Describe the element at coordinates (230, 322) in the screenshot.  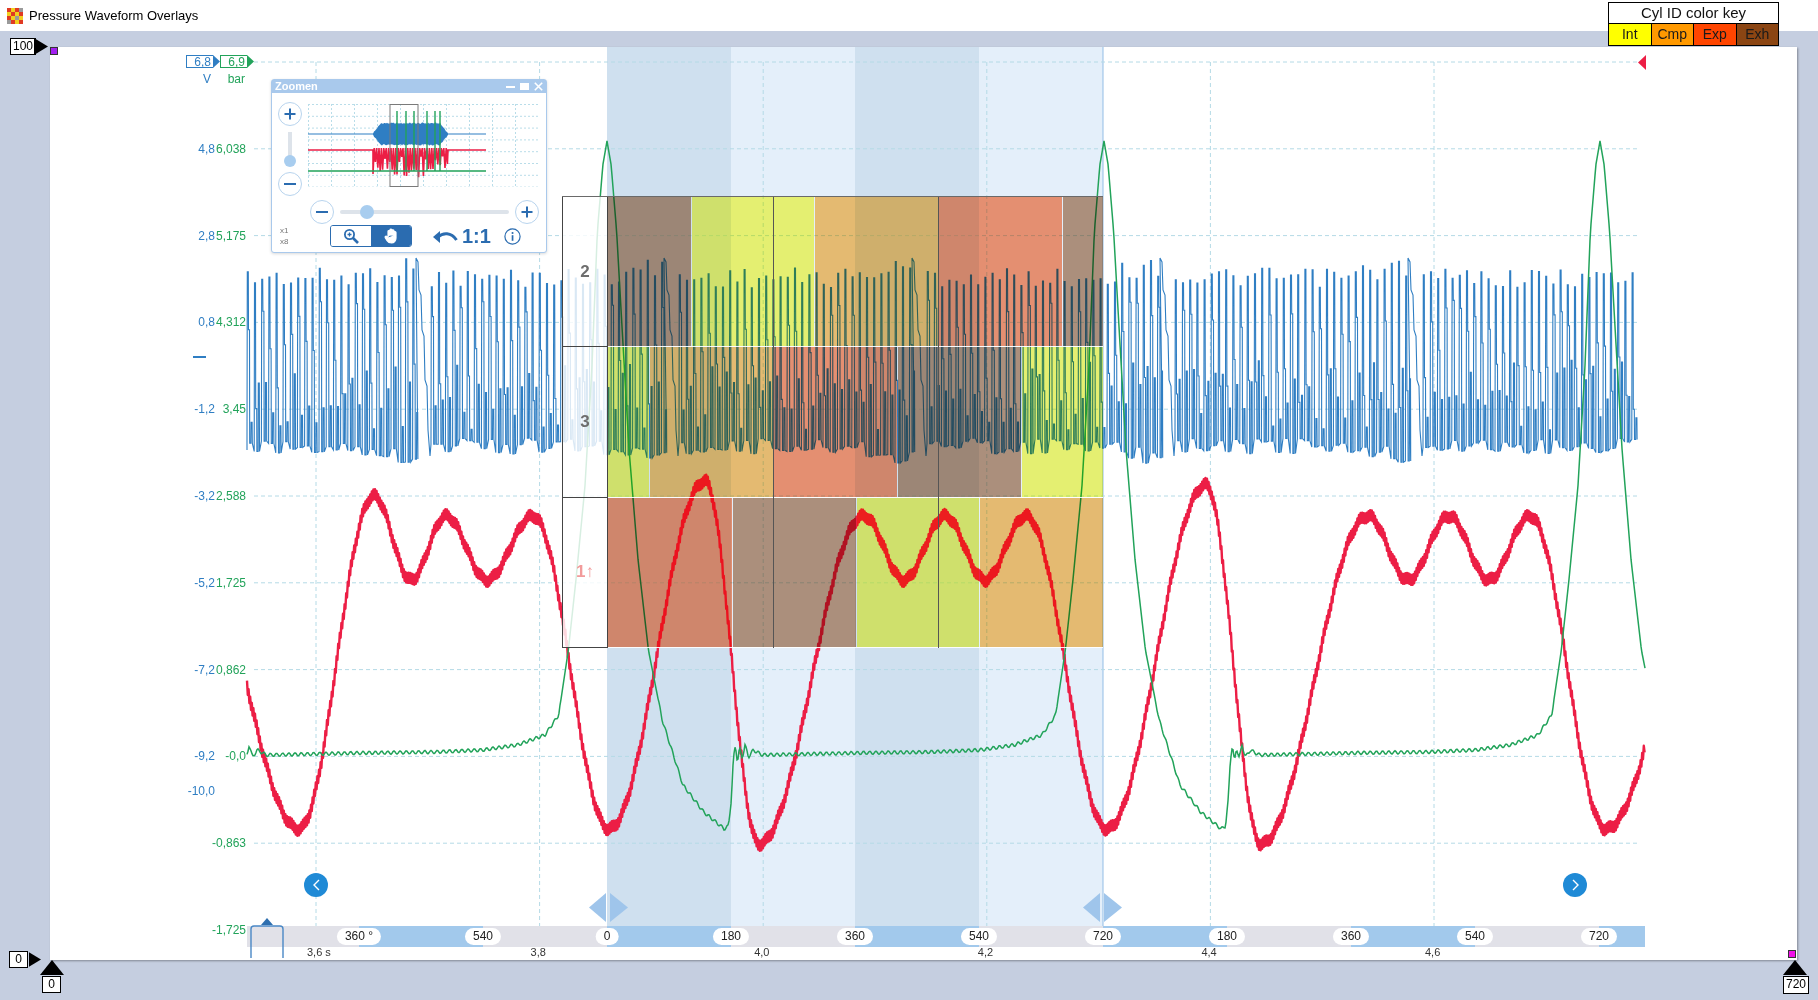
I see `axis-tick-label: 4,312` at that location.